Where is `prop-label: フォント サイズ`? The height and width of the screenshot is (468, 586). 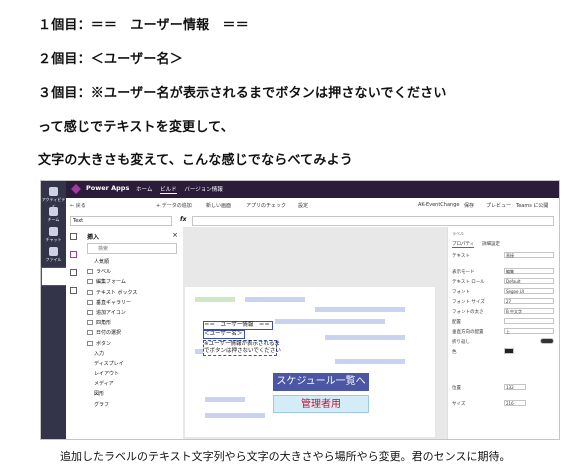
prop-label: フォント サイズ is located at coordinates (468, 302).